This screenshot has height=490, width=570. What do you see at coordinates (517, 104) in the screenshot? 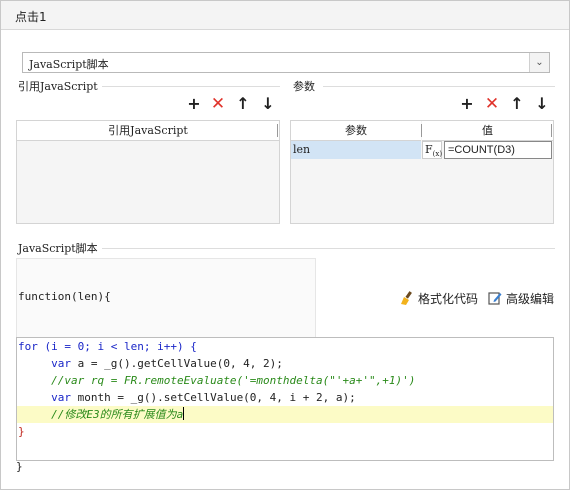
I see `param-move-up-button: ↑` at bounding box center [517, 104].